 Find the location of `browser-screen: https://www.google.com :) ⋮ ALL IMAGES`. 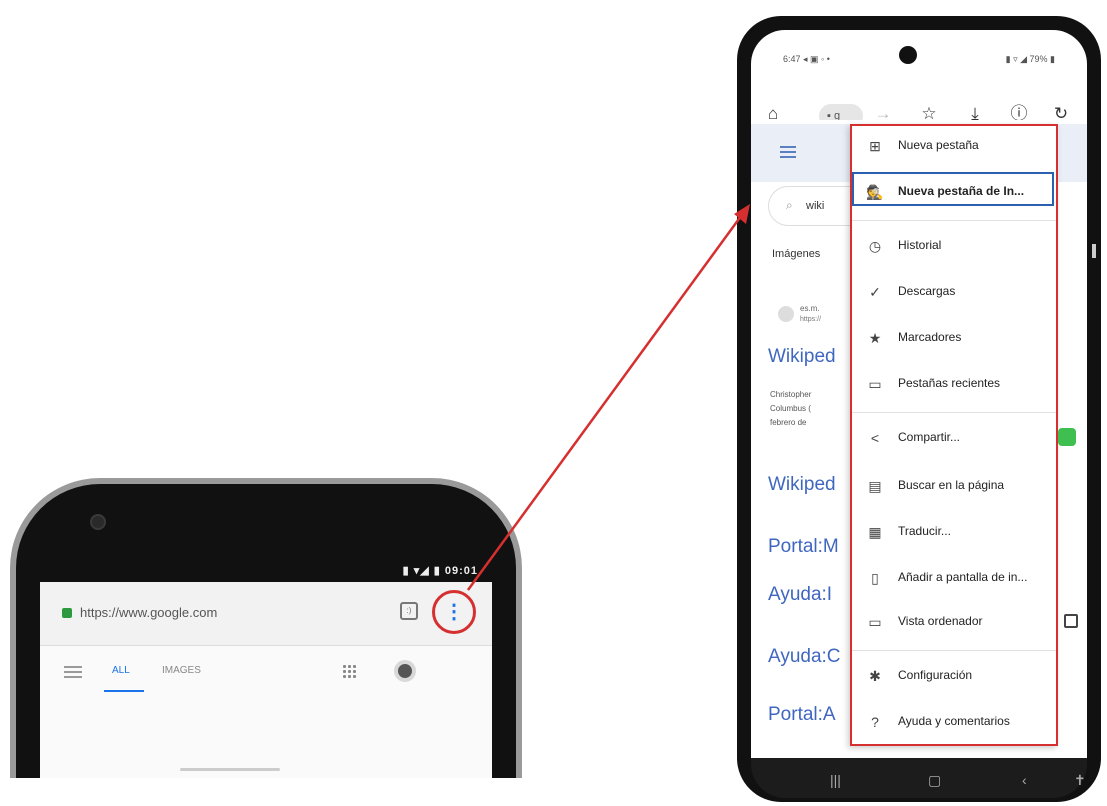

browser-screen: https://www.google.com :) ⋮ ALL IMAGES is located at coordinates (266, 680).